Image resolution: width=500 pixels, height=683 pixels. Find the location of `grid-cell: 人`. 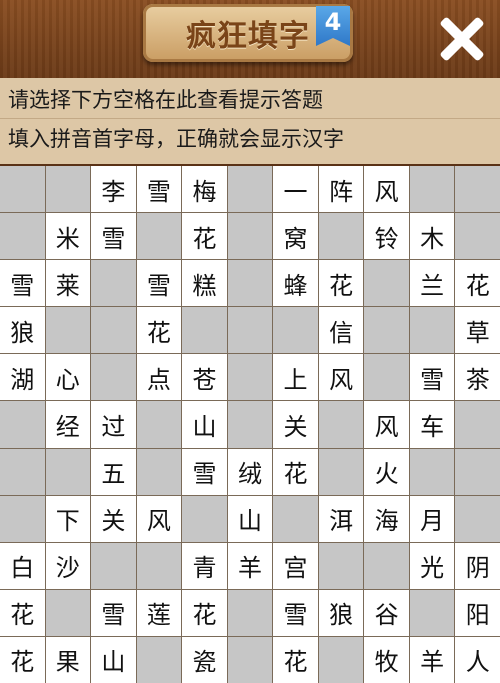

grid-cell: 人 is located at coordinates (477, 659).